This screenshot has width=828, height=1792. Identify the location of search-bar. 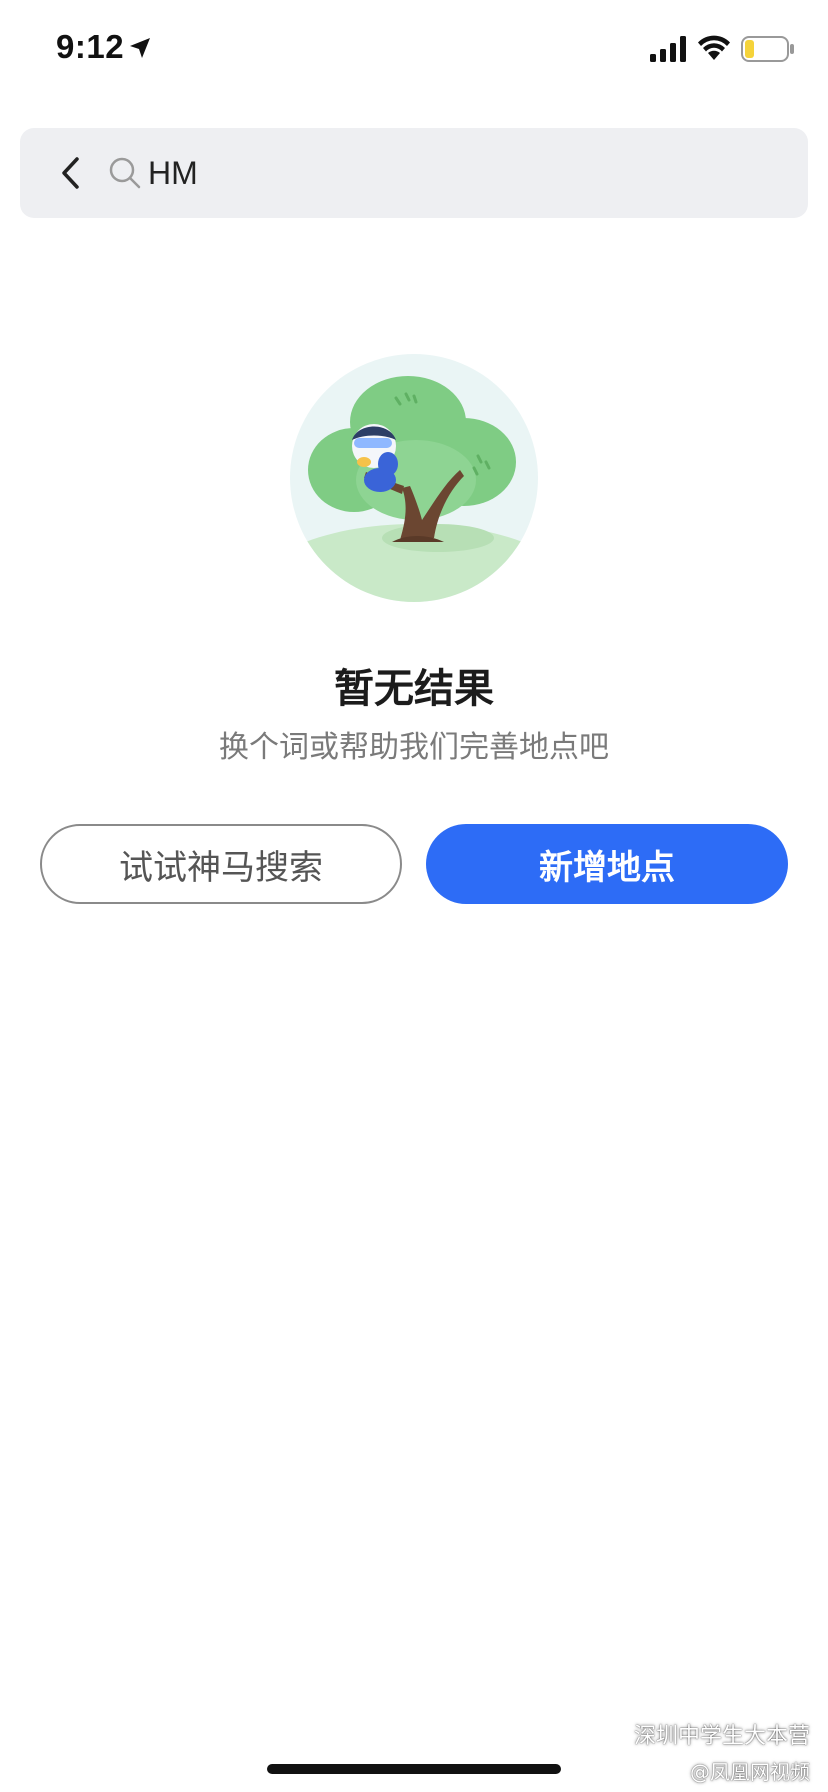
(414, 173).